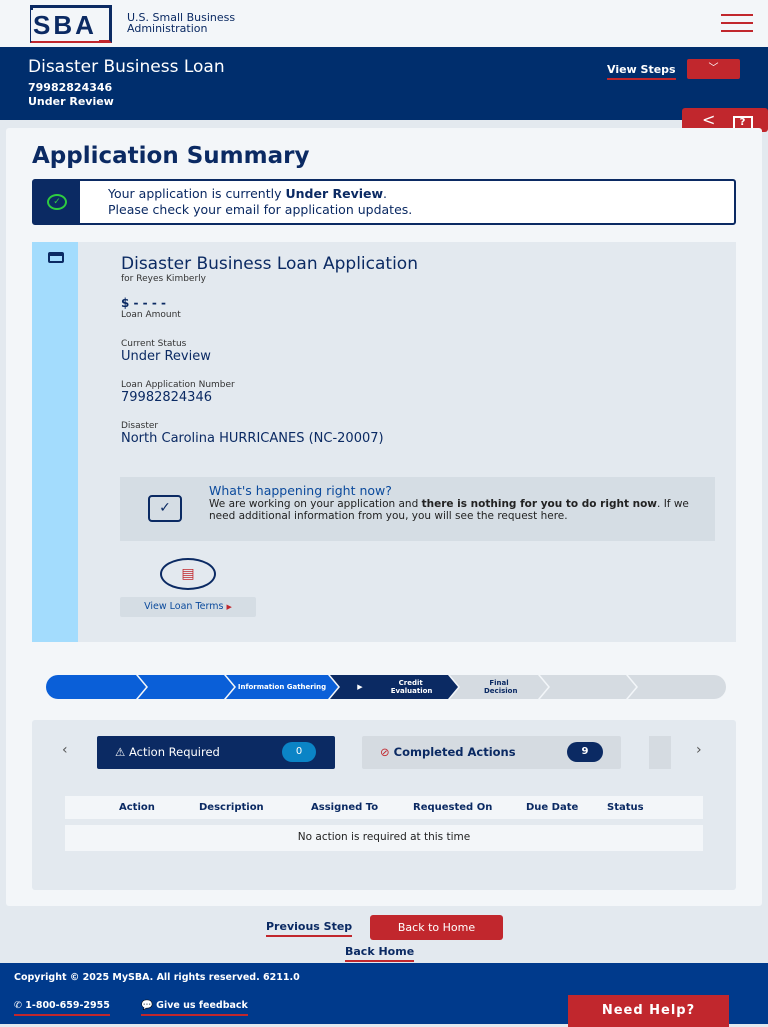  Describe the element at coordinates (194, 1008) in the screenshot. I see `feedback-link: 💬 Give us feedback` at that location.